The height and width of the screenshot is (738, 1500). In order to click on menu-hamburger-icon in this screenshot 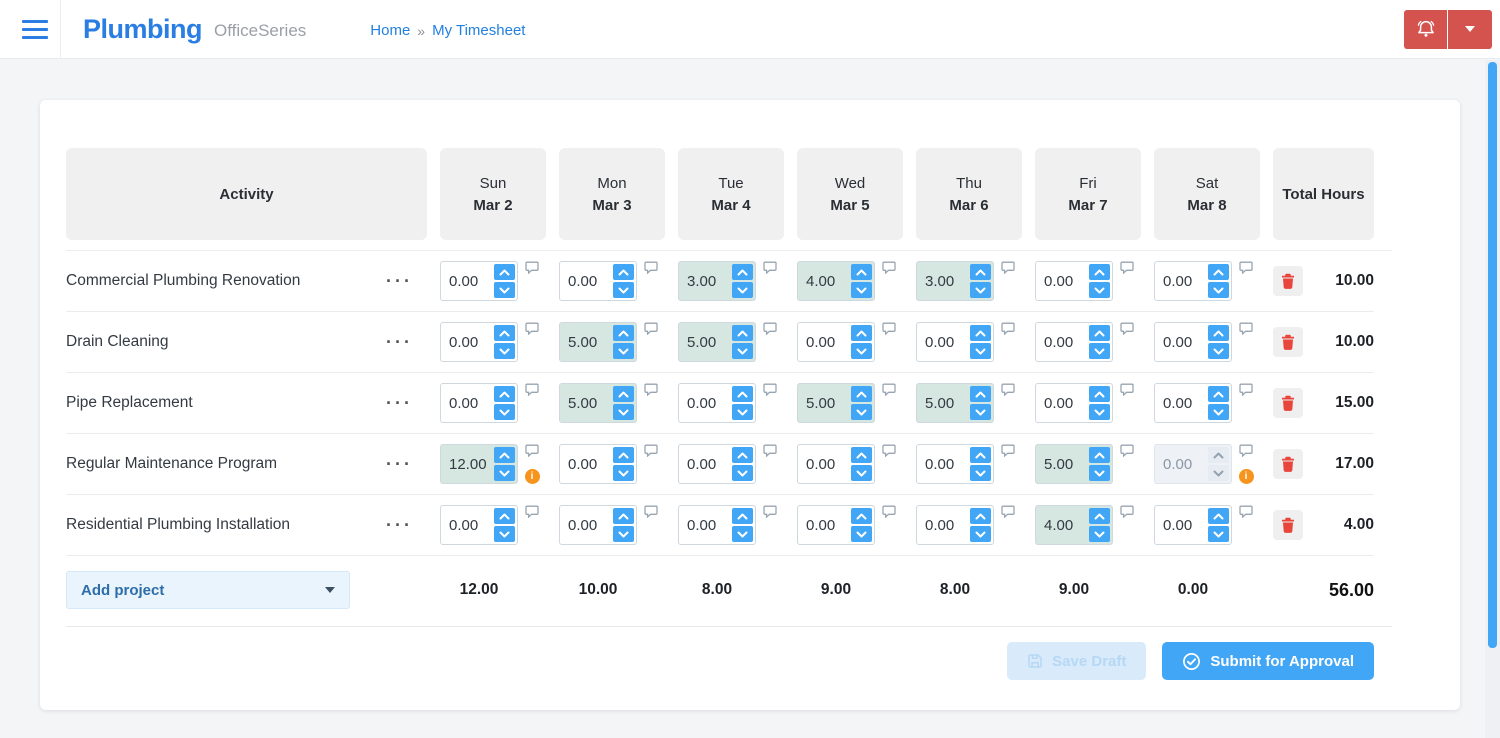, I will do `click(35, 29)`.